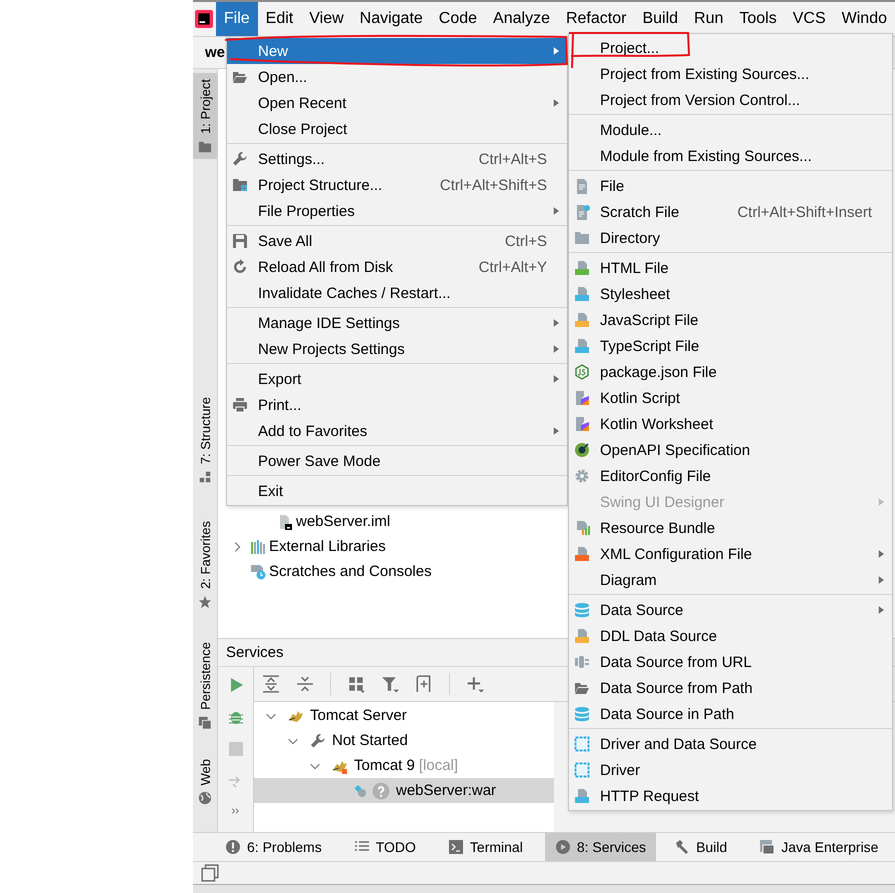 Image resolution: width=895 pixels, height=893 pixels. What do you see at coordinates (730, 372) in the screenshot?
I see `menu-item: package.json File` at bounding box center [730, 372].